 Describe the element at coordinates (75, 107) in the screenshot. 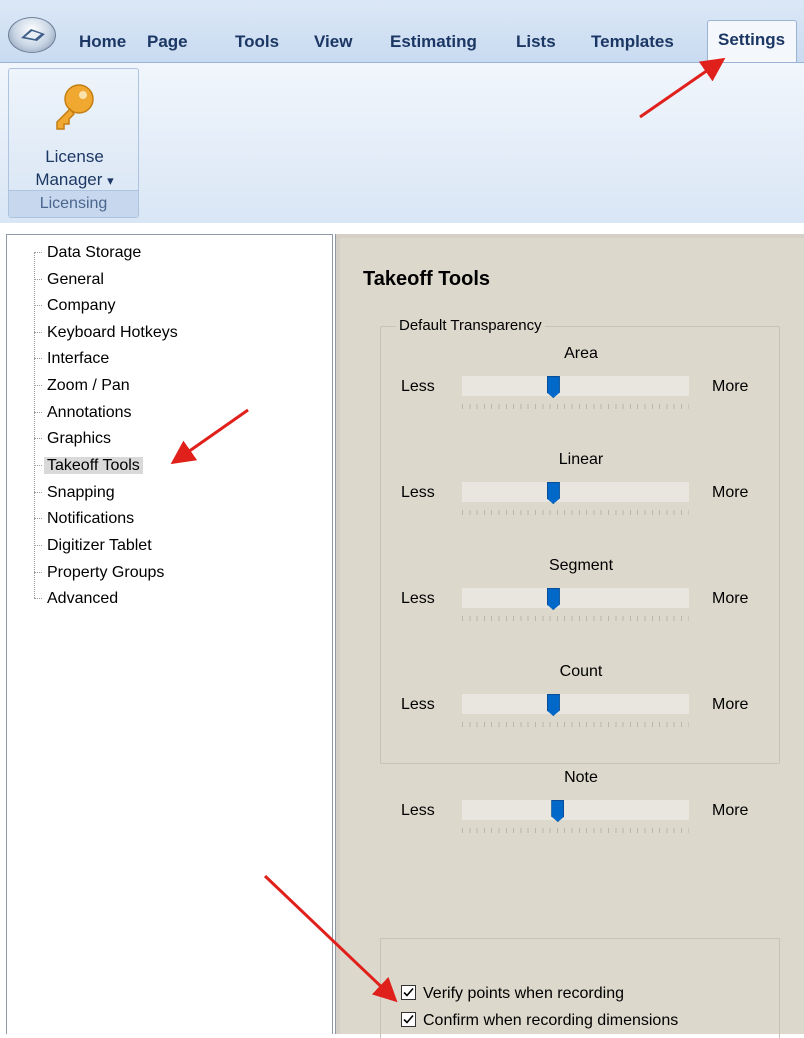

I see `key-icon` at that location.